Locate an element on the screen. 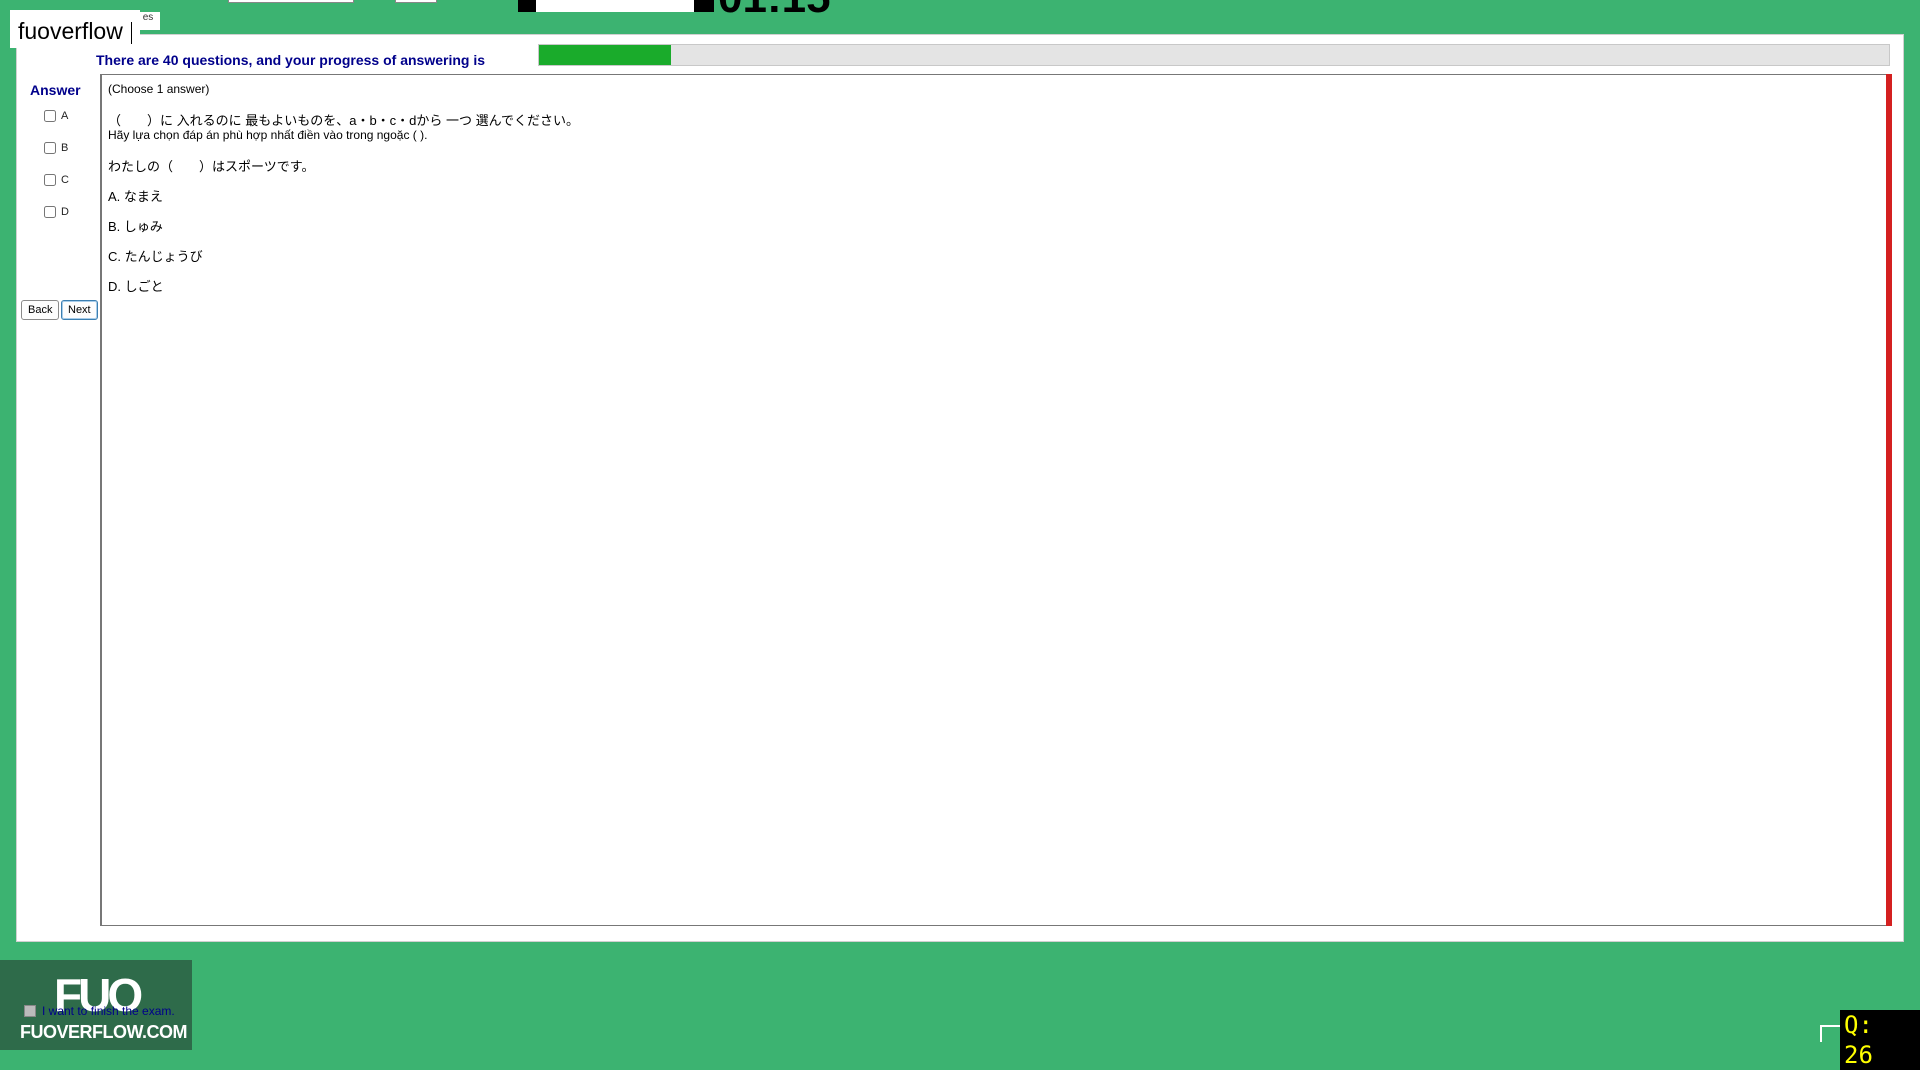 This screenshot has height=1070, width=1920. choice-a: A. なまえ is located at coordinates (135, 196).